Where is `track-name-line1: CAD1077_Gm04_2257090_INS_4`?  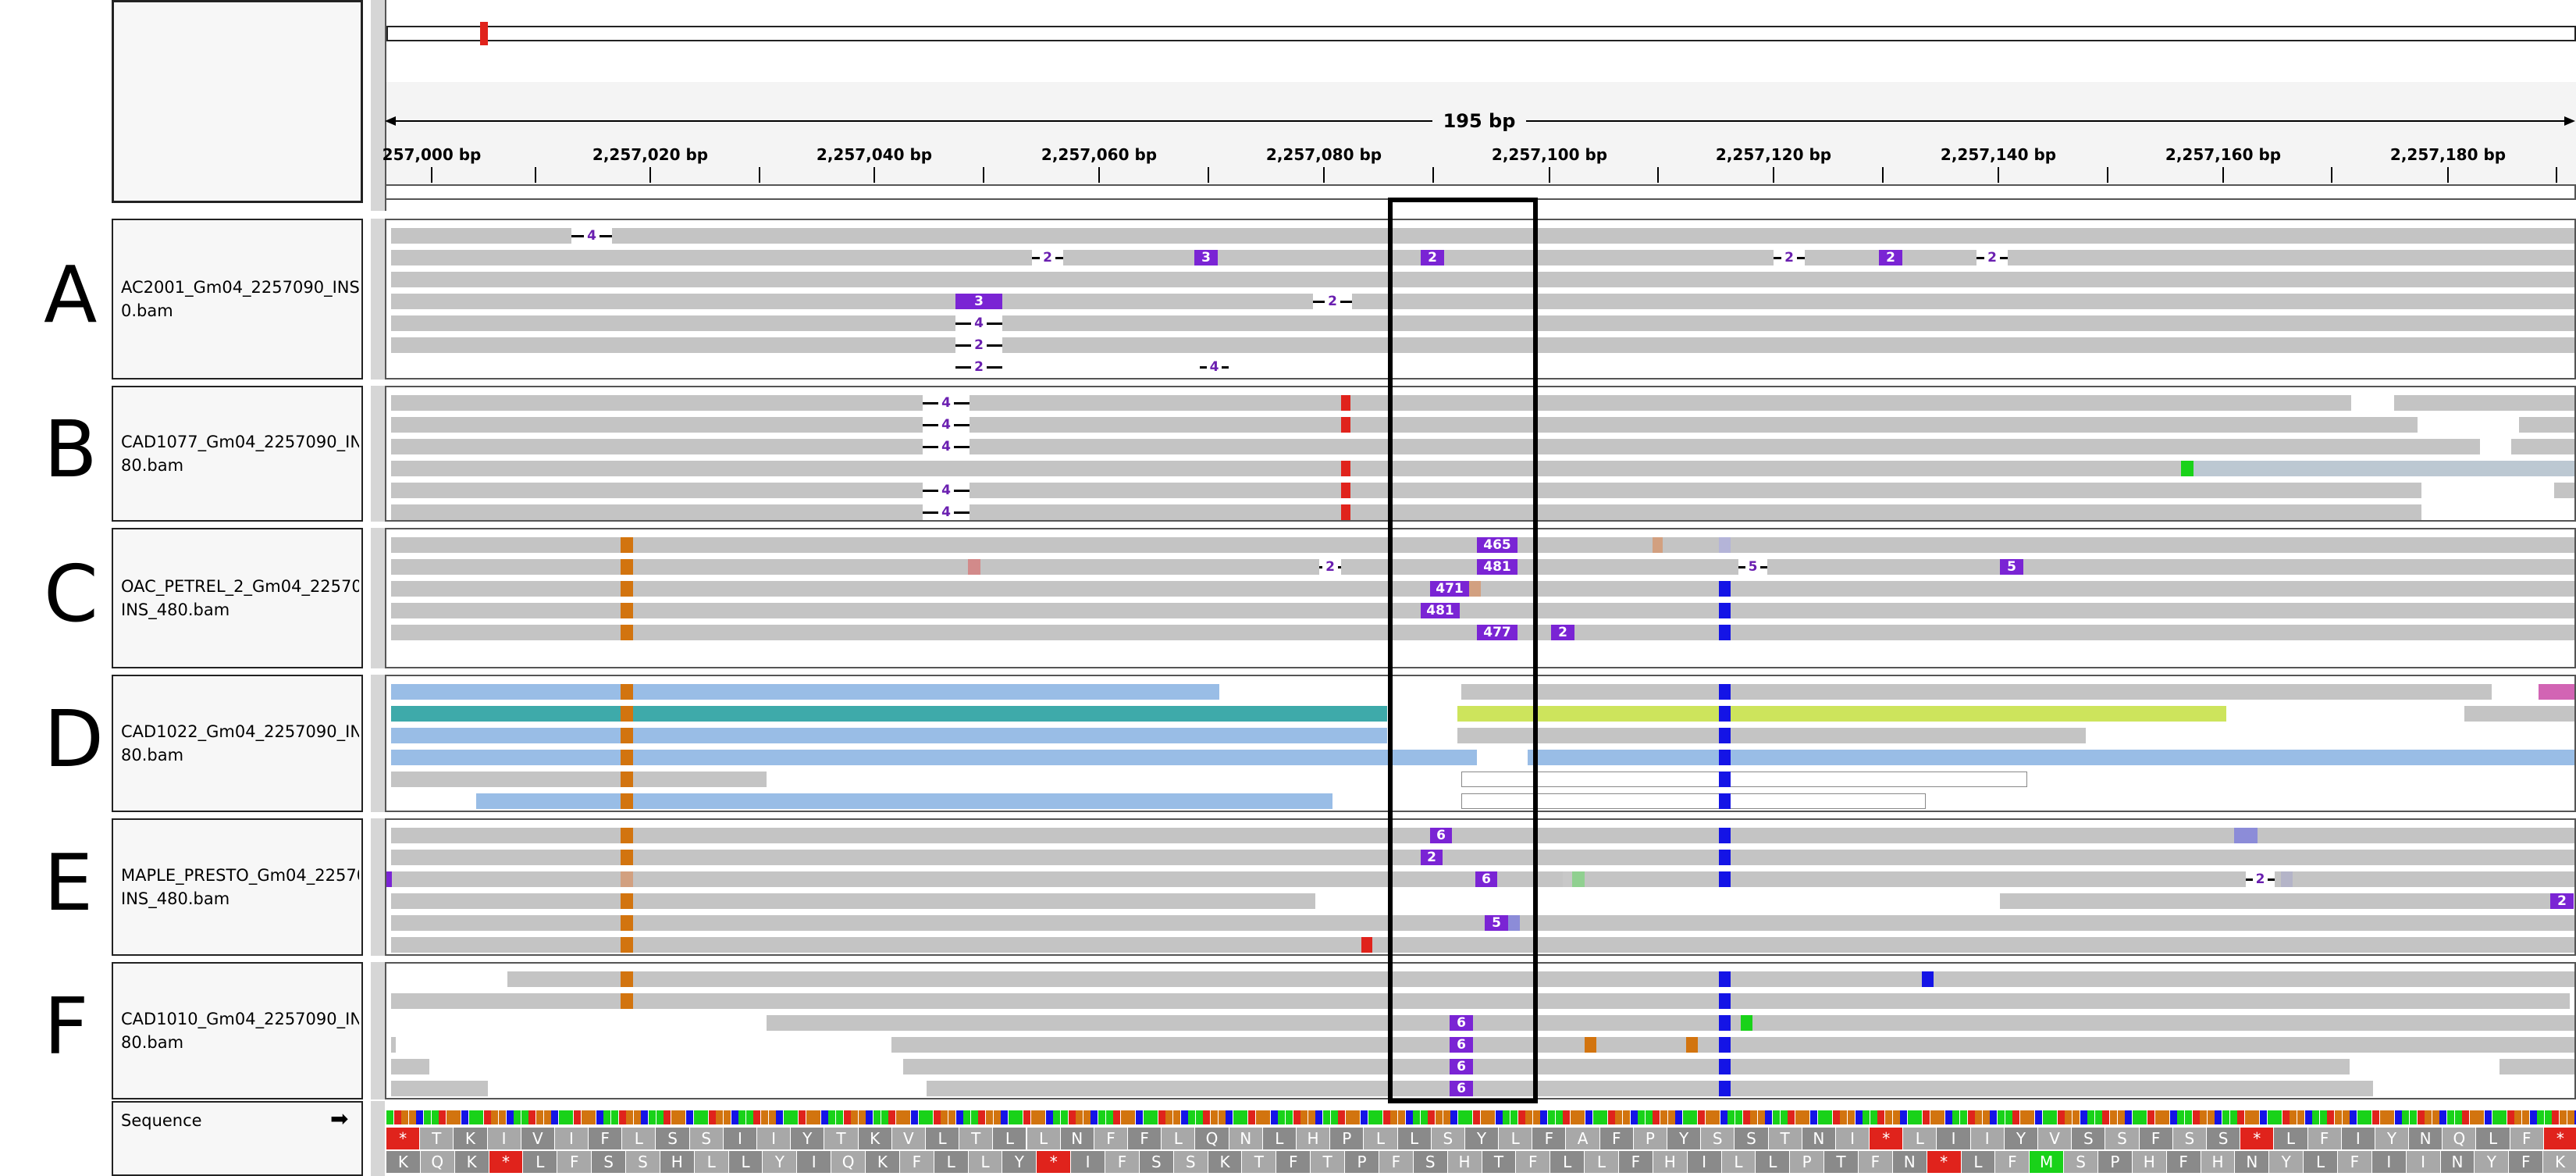 track-name-line1: CAD1077_Gm04_2257090_INS_4 is located at coordinates (240, 442).